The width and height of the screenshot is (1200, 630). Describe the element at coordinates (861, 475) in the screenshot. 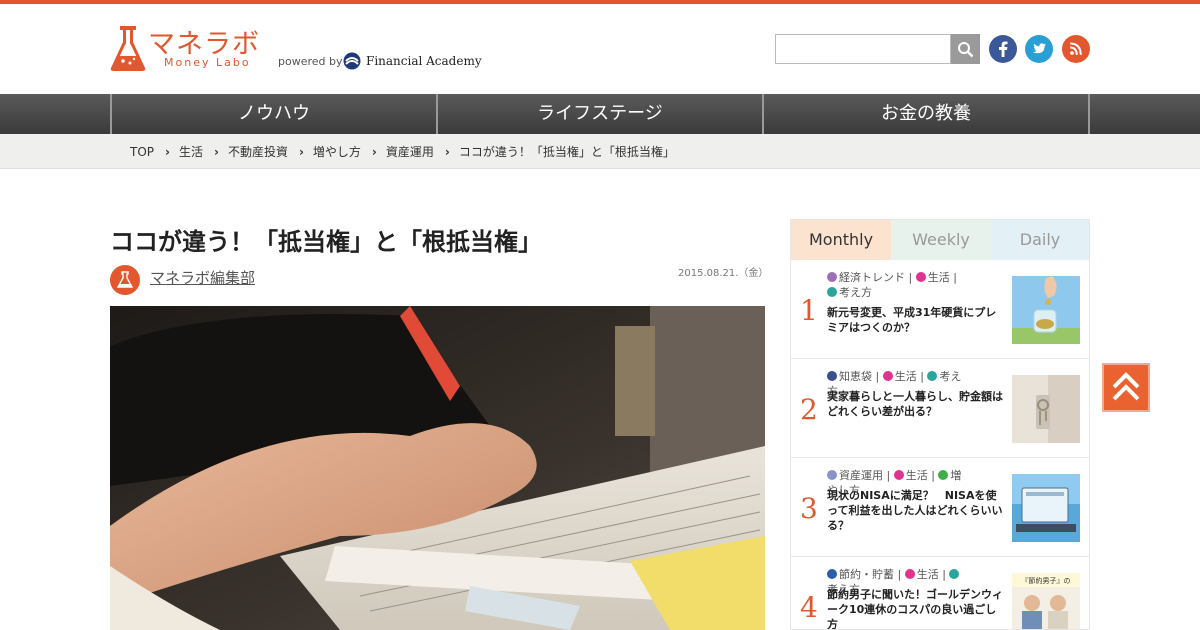

I see `tag-label: 資産運用` at that location.